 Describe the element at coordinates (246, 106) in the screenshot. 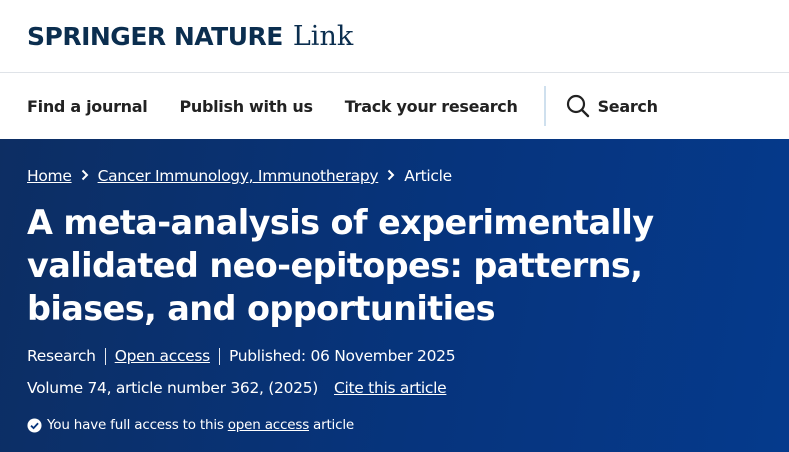

I see `nav-publish-with-us: Publish with us` at that location.